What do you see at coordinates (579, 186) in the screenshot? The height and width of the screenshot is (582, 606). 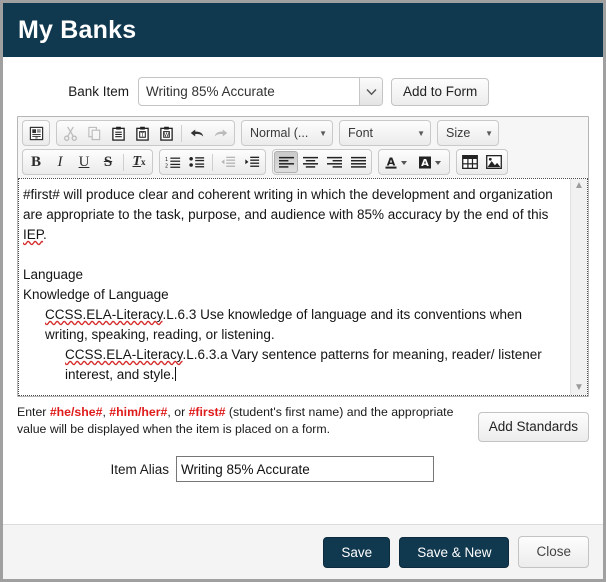 I see `chevron-up-icon: ▲` at bounding box center [579, 186].